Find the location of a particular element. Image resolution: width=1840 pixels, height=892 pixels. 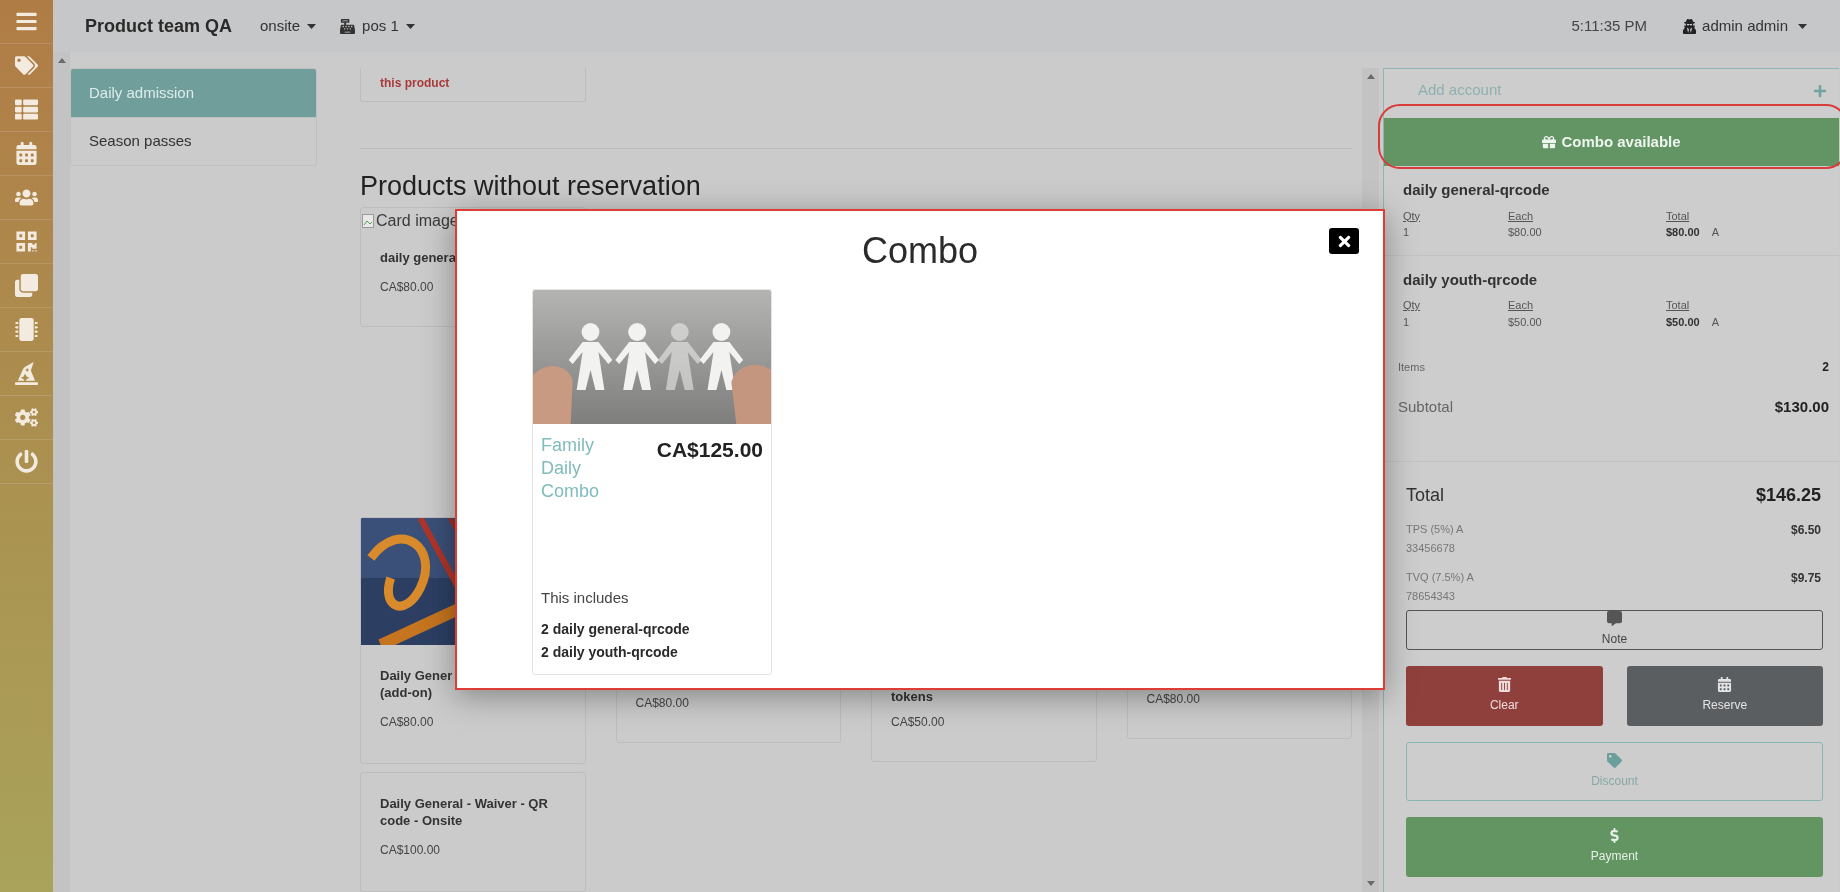

summary-label: Subtotal is located at coordinates (1426, 407).